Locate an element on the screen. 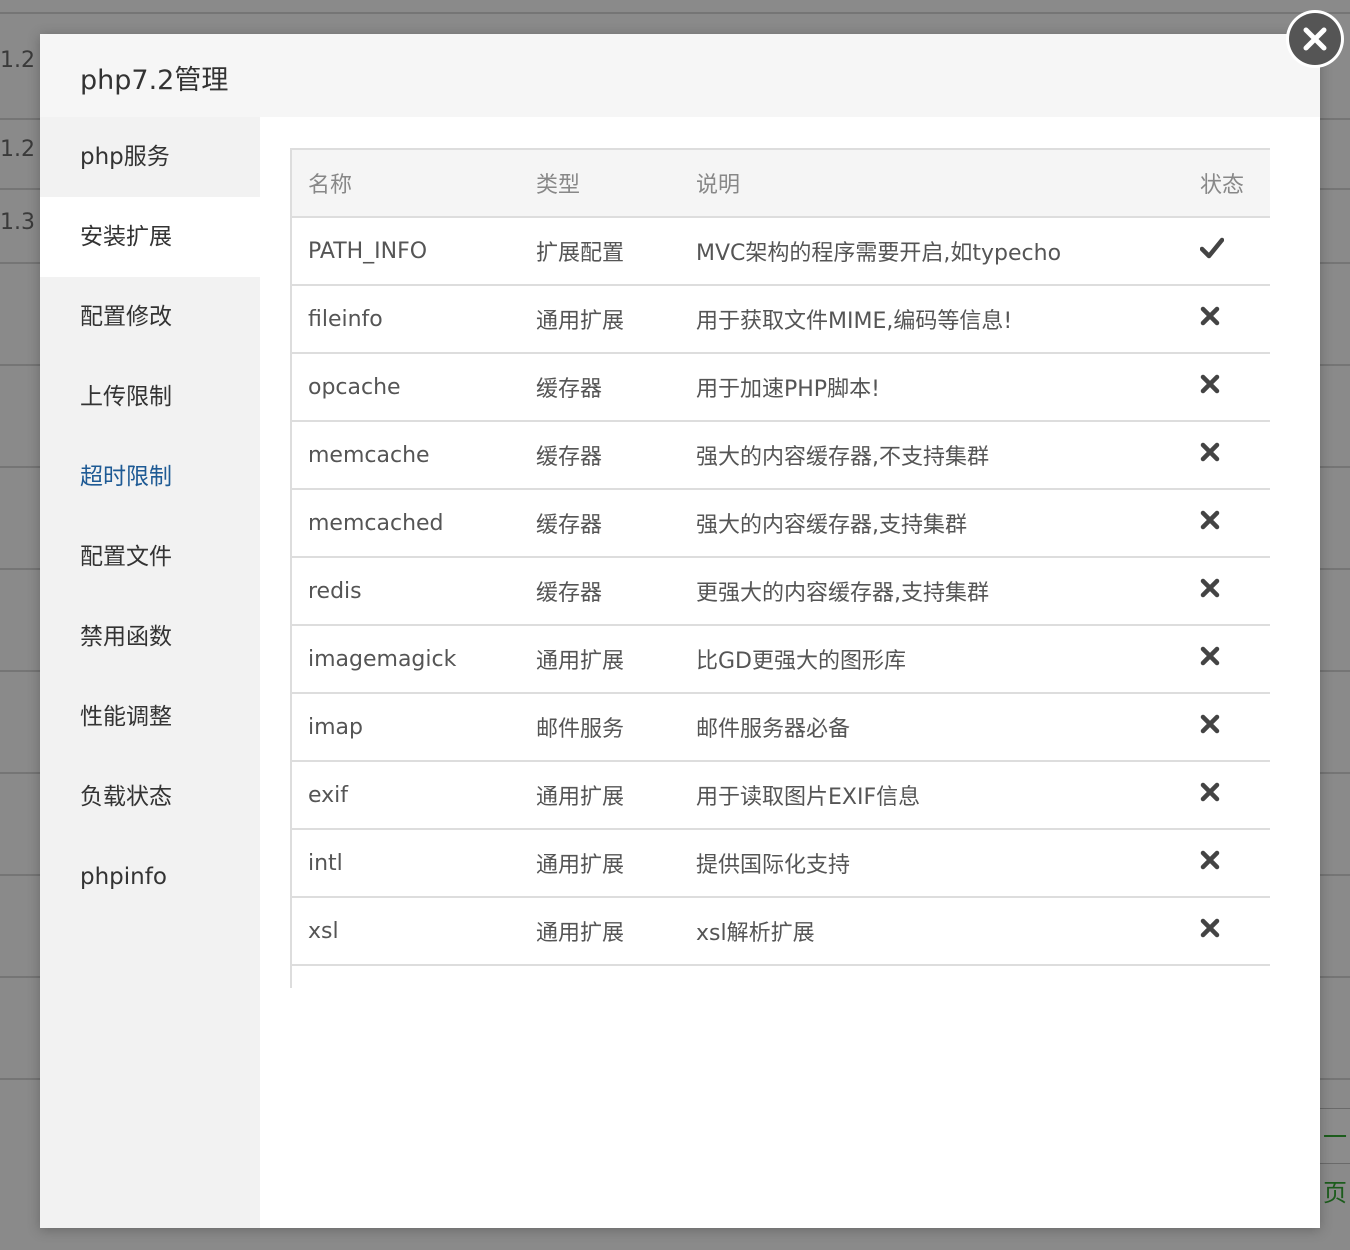 This screenshot has height=1250, width=1350. sidebar-item-config-edit: 配置修改 is located at coordinates (150, 317).